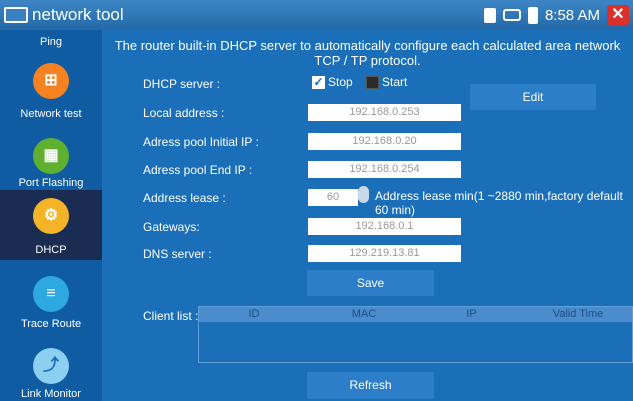  What do you see at coordinates (51, 81) in the screenshot?
I see `network-test-icon: ⊞` at bounding box center [51, 81].